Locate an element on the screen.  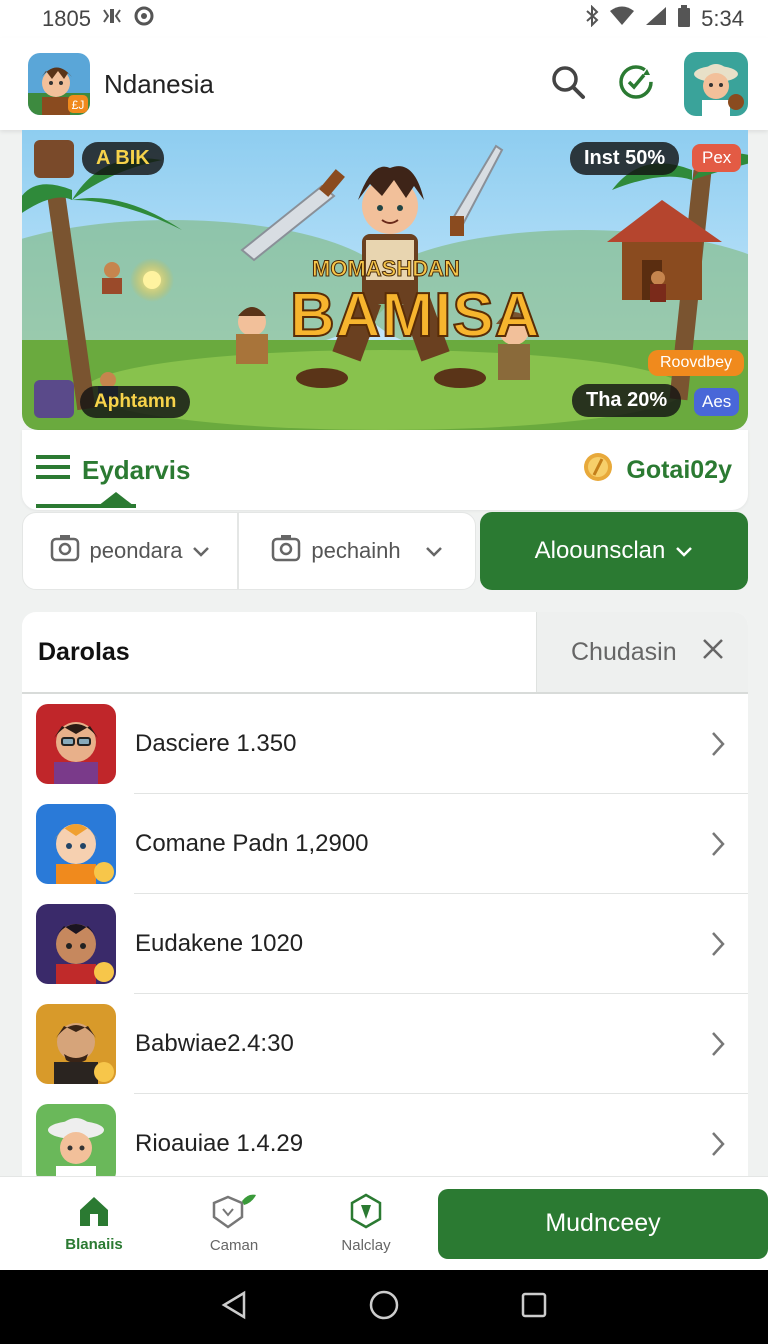
app-bar: £J Ndanesia is located at coordinates (384, 84).